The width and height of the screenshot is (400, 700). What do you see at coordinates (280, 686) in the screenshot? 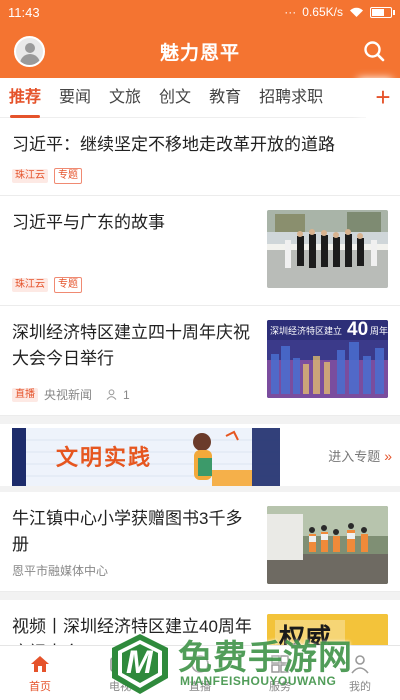
I see `nav-service-label: 服务` at bounding box center [280, 686].